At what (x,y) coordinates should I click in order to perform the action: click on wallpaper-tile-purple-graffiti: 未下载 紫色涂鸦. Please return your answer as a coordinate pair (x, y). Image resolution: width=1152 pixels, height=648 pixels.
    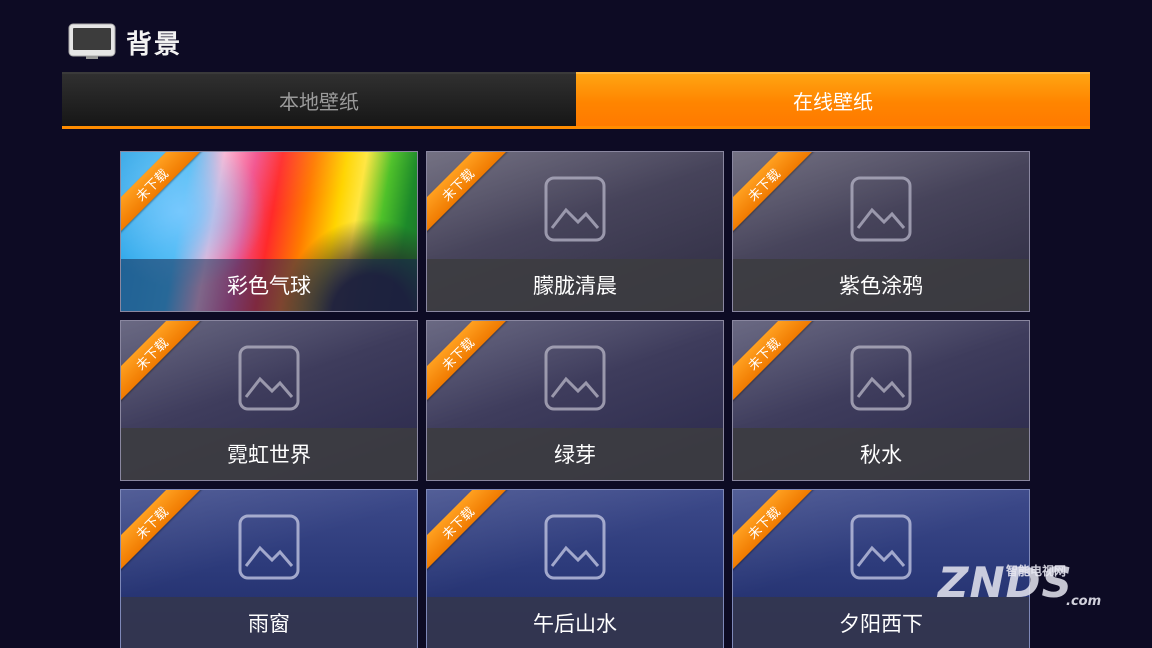
    Looking at the image, I should click on (881, 231).